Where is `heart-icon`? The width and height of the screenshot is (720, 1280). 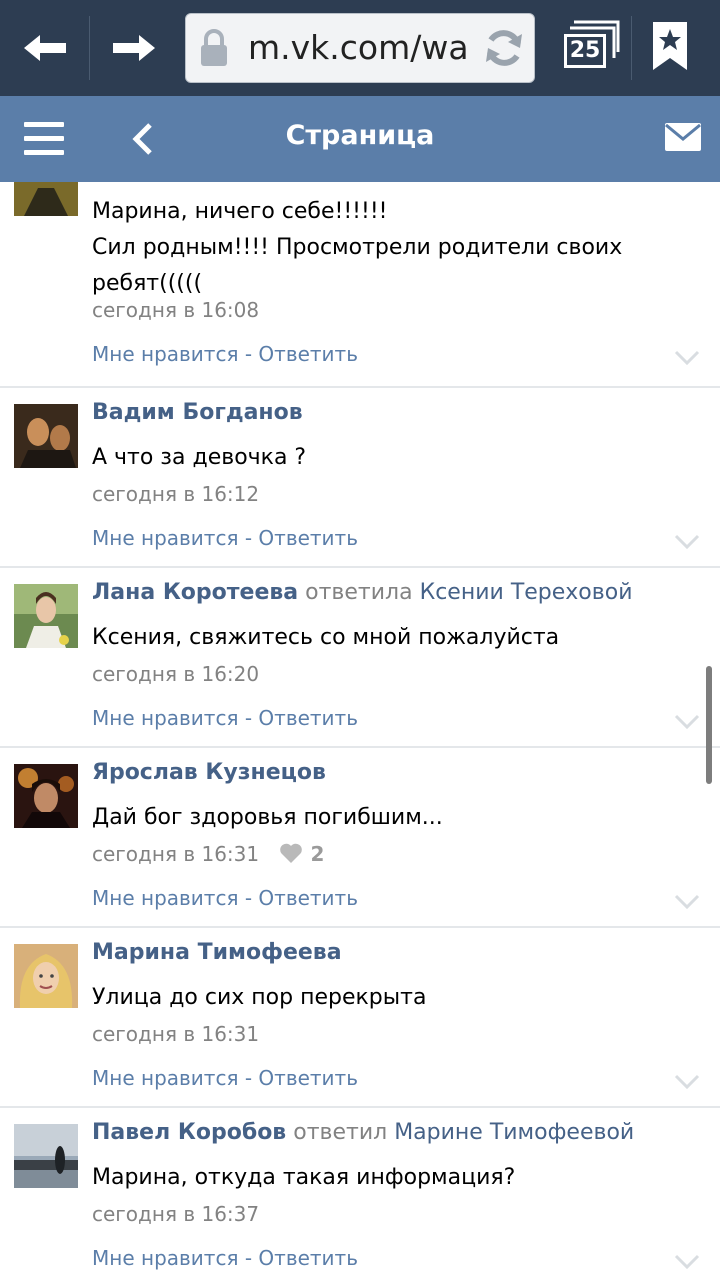 heart-icon is located at coordinates (291, 853).